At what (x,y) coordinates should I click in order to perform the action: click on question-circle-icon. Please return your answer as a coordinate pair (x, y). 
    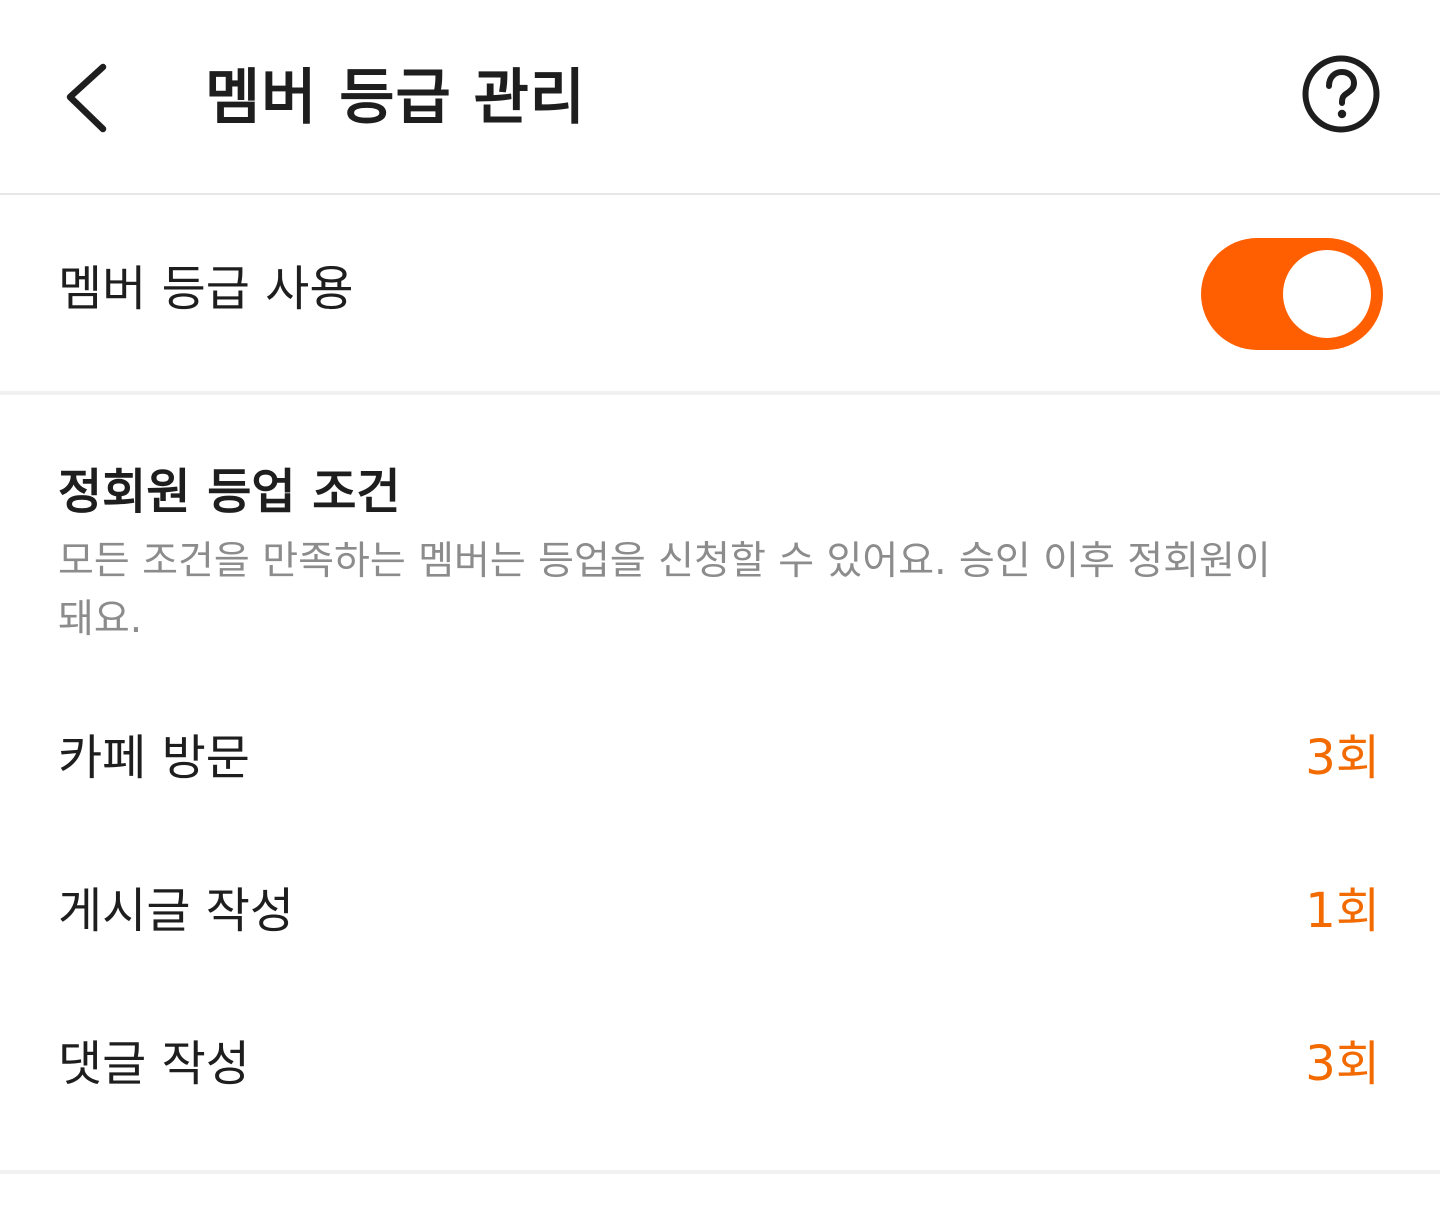
    Looking at the image, I should click on (1341, 94).